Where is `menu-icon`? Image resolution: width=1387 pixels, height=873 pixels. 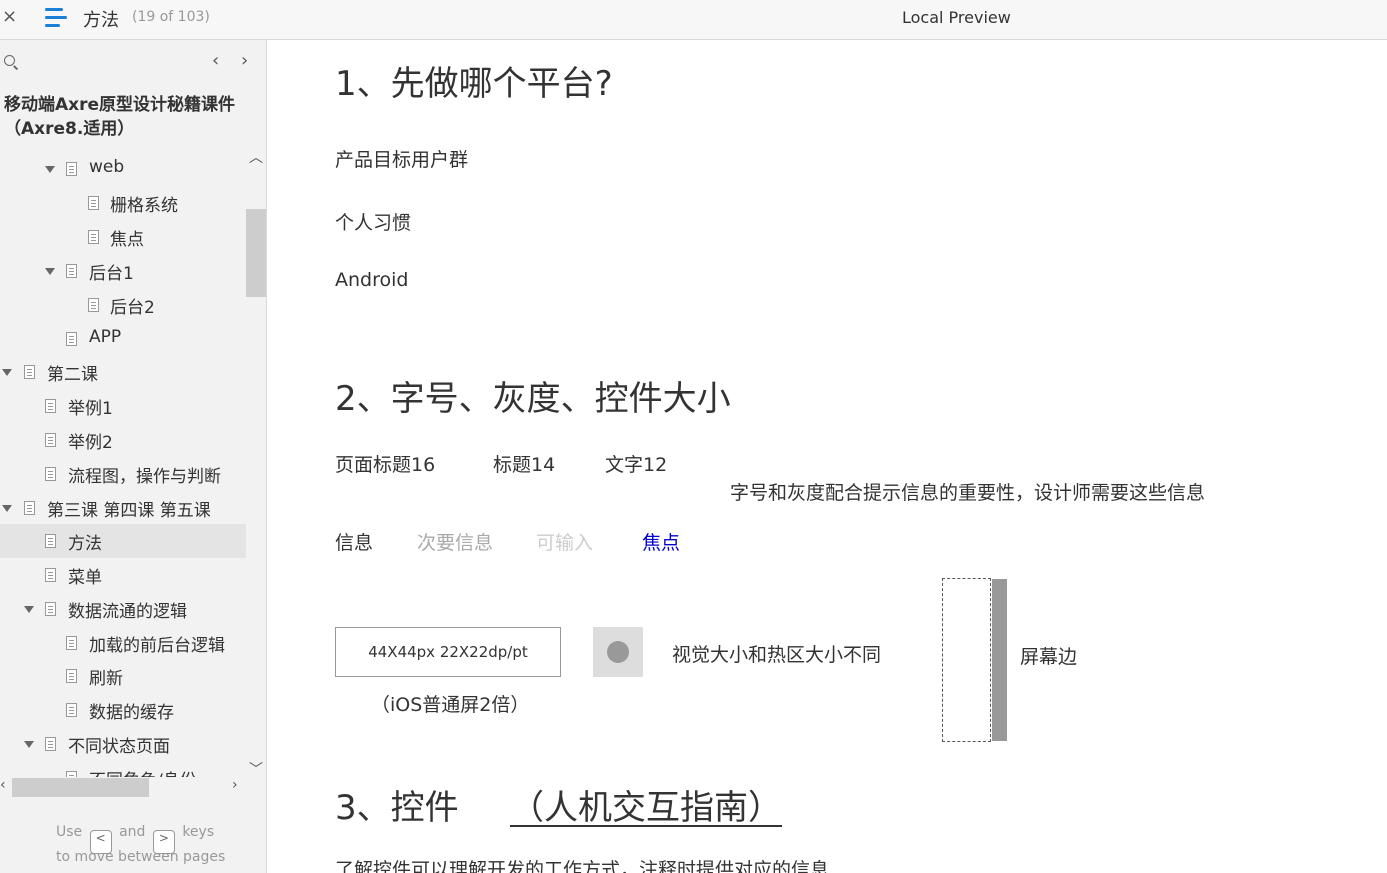
menu-icon is located at coordinates (56, 18).